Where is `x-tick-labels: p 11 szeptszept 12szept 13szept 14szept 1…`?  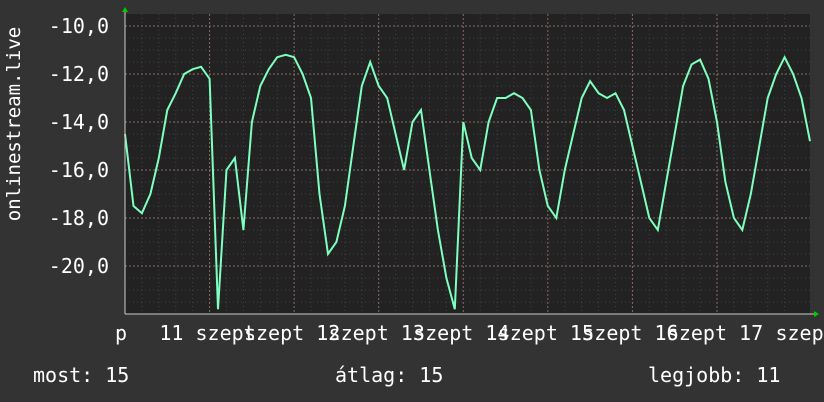 x-tick-labels: p 11 szeptszept 12szept 13szept 14szept 1… is located at coordinates (469, 333).